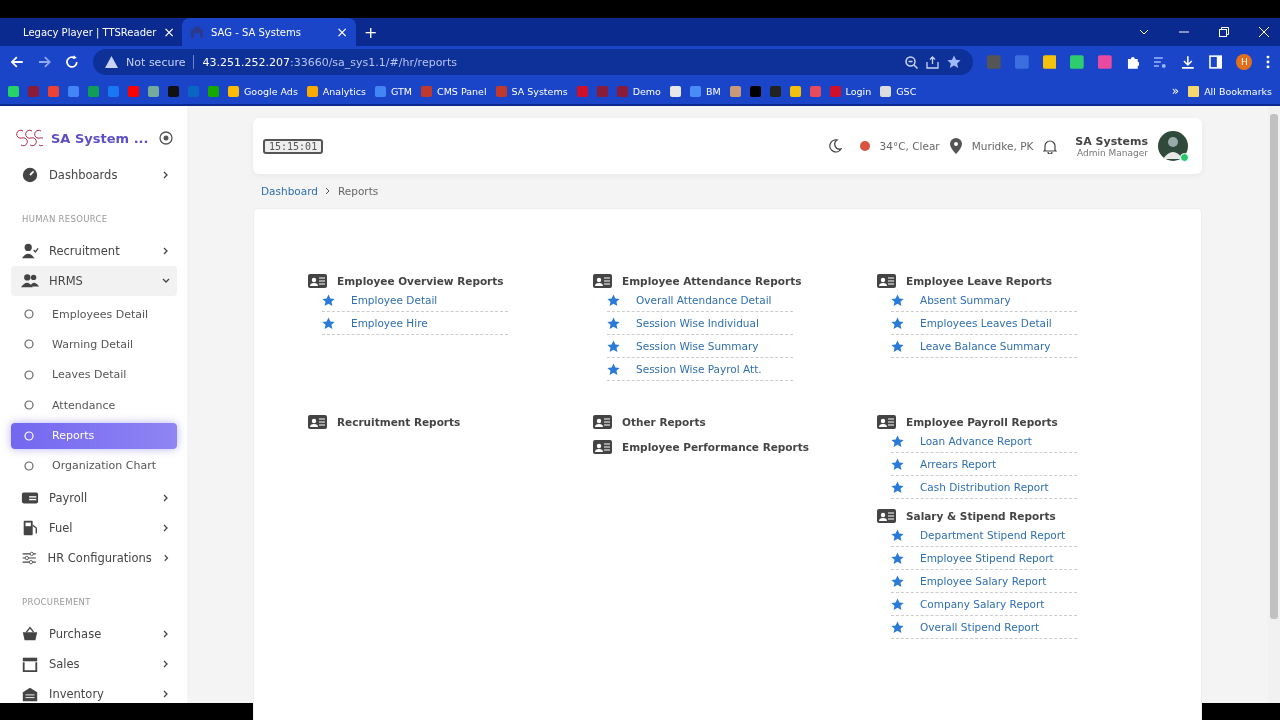 This screenshot has width=1280, height=720. I want to click on weather-text: 34°C, Clear, so click(909, 146).